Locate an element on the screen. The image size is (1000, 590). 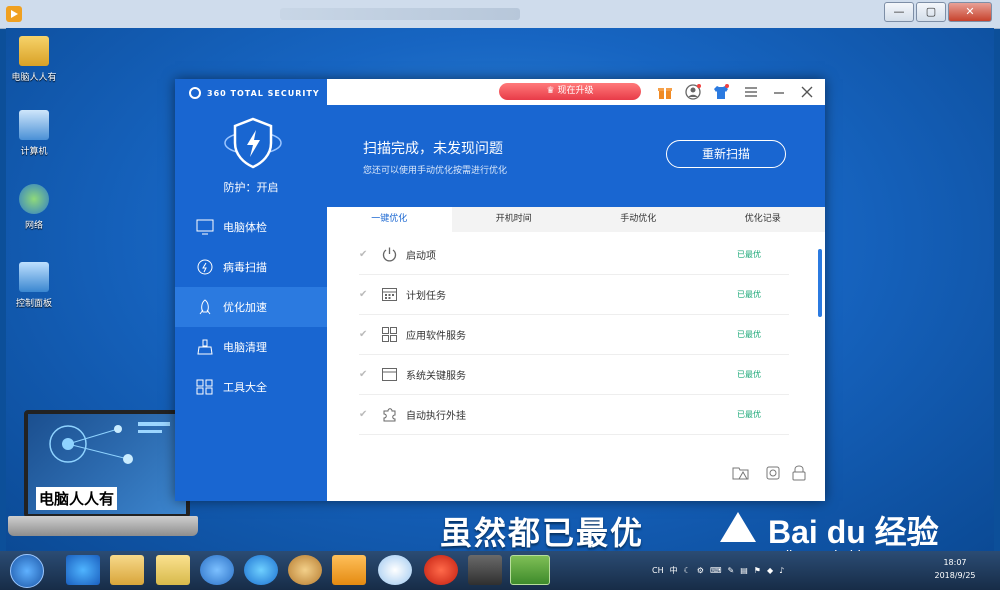
taskbar: CH 中 ☾ ⚙ ⌨ ✎ ▤ ⚑ ◆ ♪ 18:07 2018/9/25 is located at coordinates (500, 570).